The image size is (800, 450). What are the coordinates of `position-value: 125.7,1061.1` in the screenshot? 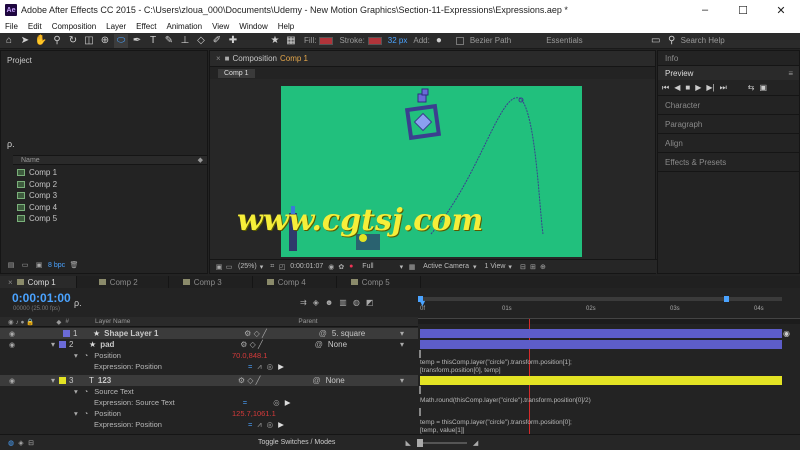 It's located at (254, 413).